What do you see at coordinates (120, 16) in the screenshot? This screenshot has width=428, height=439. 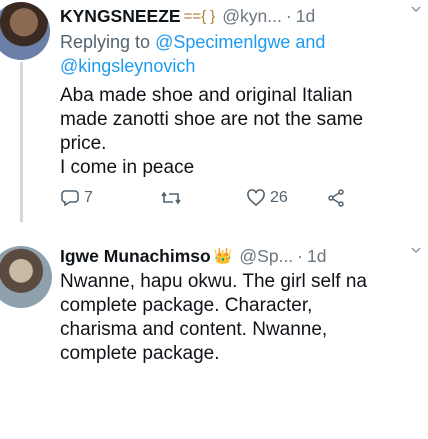 I see `display-name: KYNGSNEEZE` at bounding box center [120, 16].